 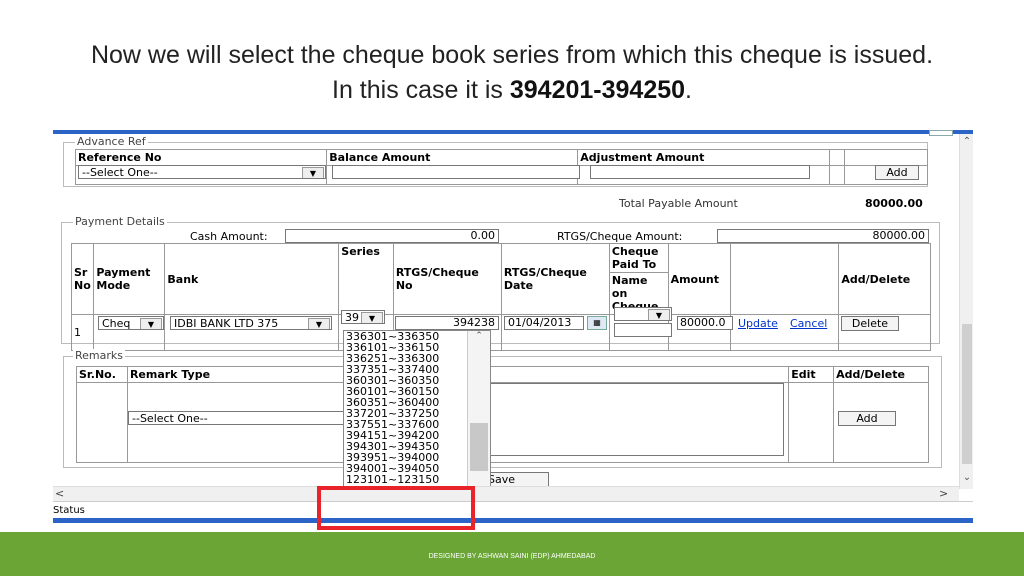 What do you see at coordinates (202, 172) in the screenshot?
I see `reference-select: --Select One-- ▼` at bounding box center [202, 172].